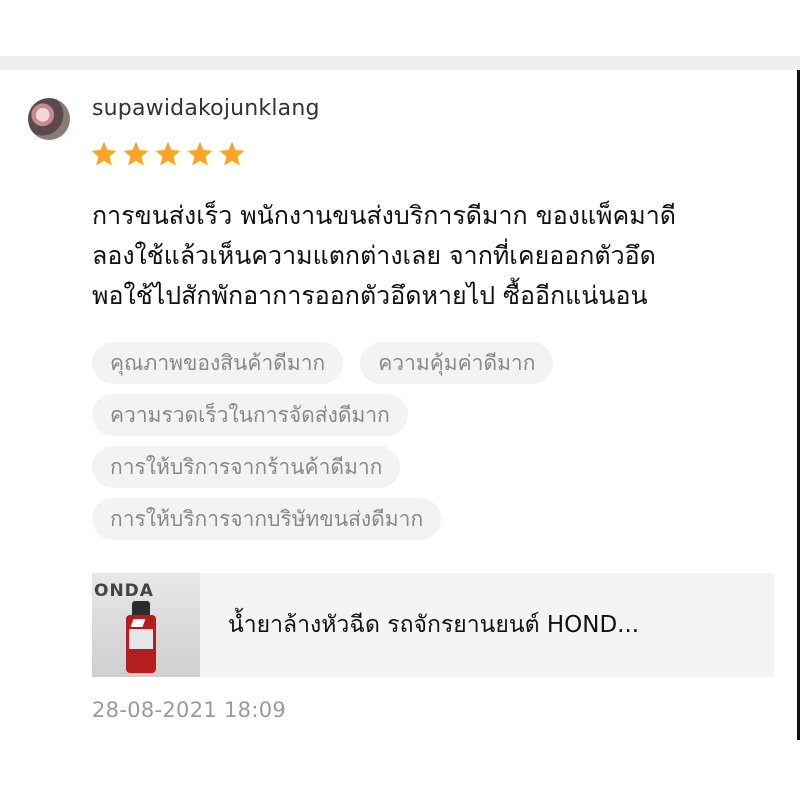 The image size is (800, 800). I want to click on bottle-cap, so click(141, 608).